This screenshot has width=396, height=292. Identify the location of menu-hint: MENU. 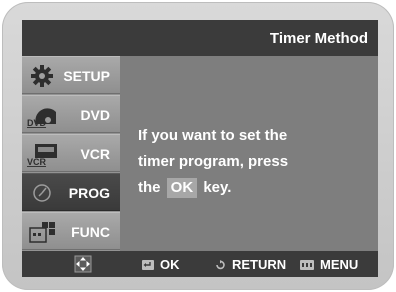
(329, 264).